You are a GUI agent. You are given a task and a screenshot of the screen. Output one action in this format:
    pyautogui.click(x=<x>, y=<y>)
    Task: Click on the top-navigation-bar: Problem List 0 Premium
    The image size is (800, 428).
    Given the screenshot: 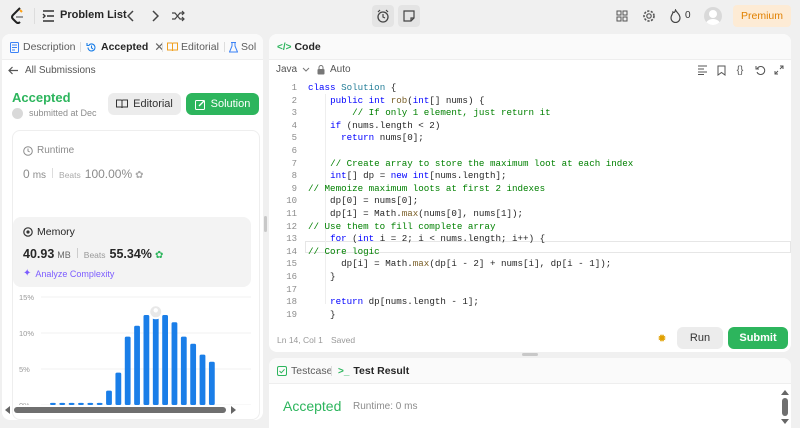 What is the action you would take?
    pyautogui.click(x=400, y=16)
    